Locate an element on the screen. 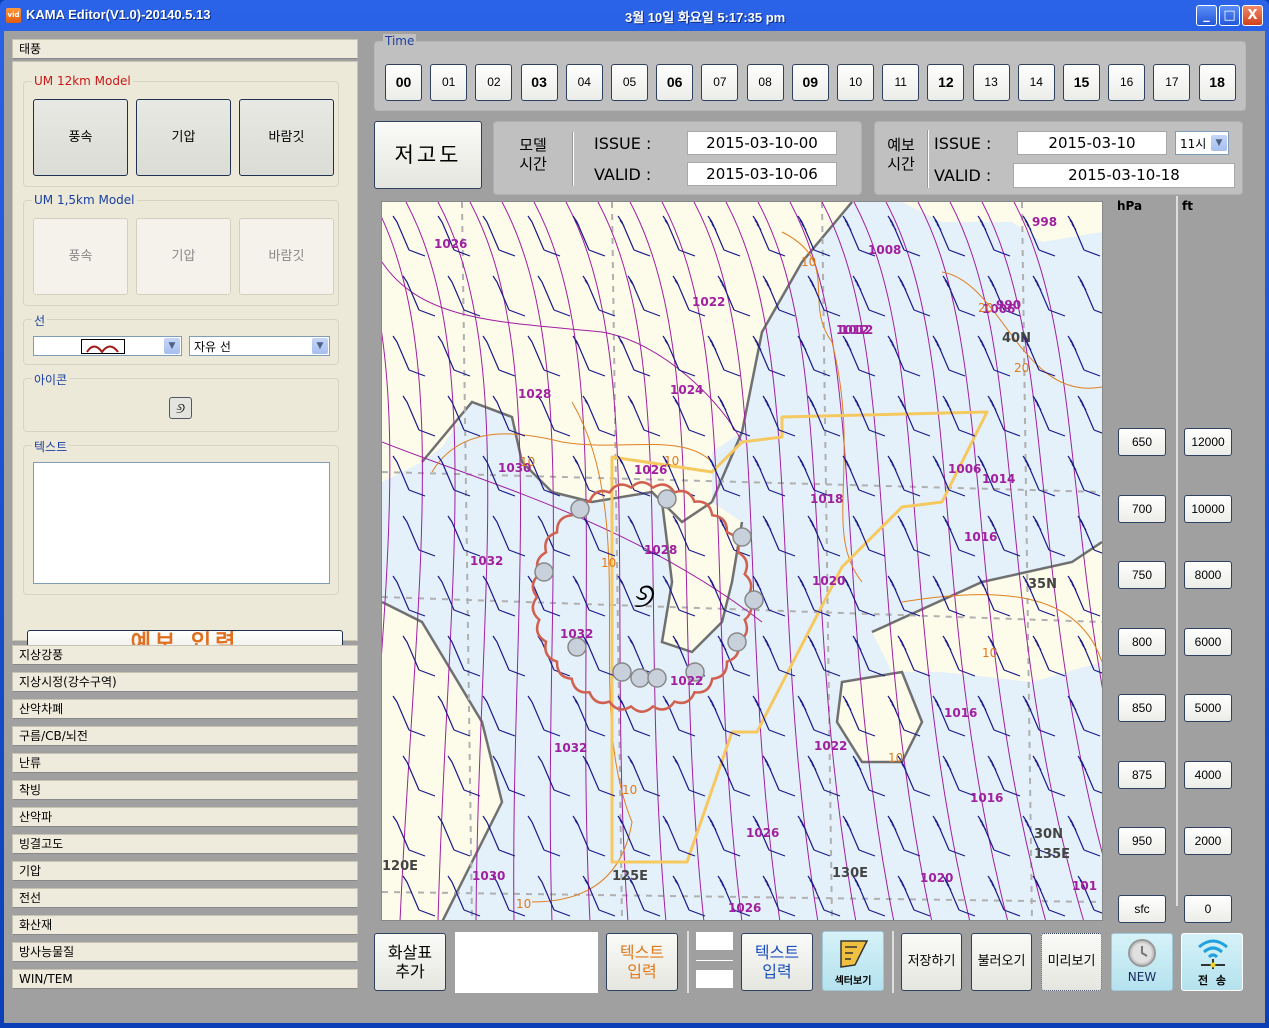  category-item: 구름/CB/뇌전 is located at coordinates (185, 736).